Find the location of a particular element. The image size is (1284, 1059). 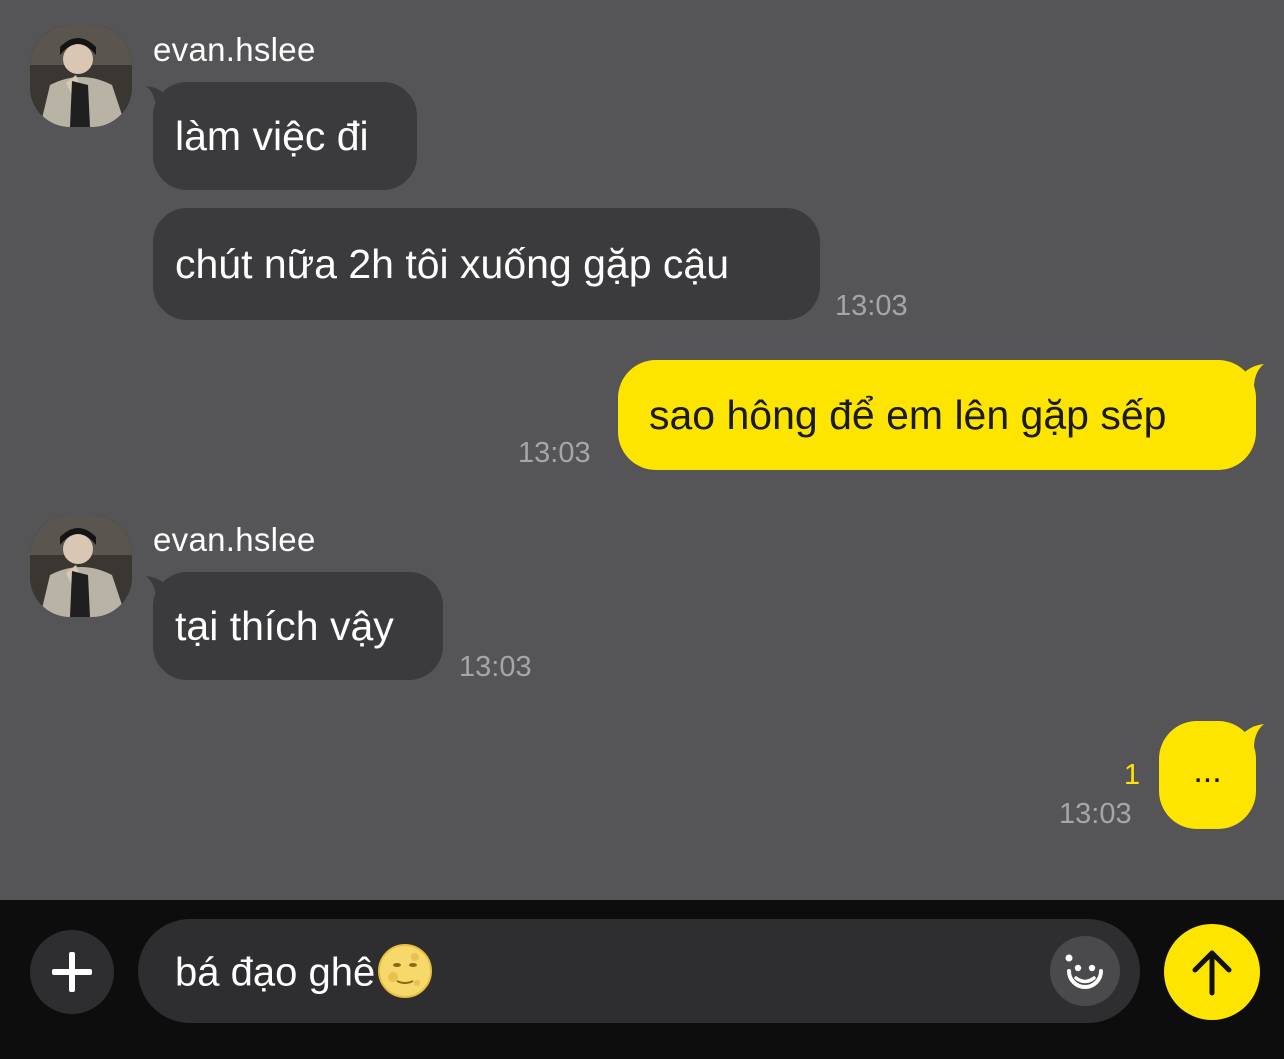

message-text: chút nữa 2h tôi xuống gặp cậu is located at coordinates (452, 263).